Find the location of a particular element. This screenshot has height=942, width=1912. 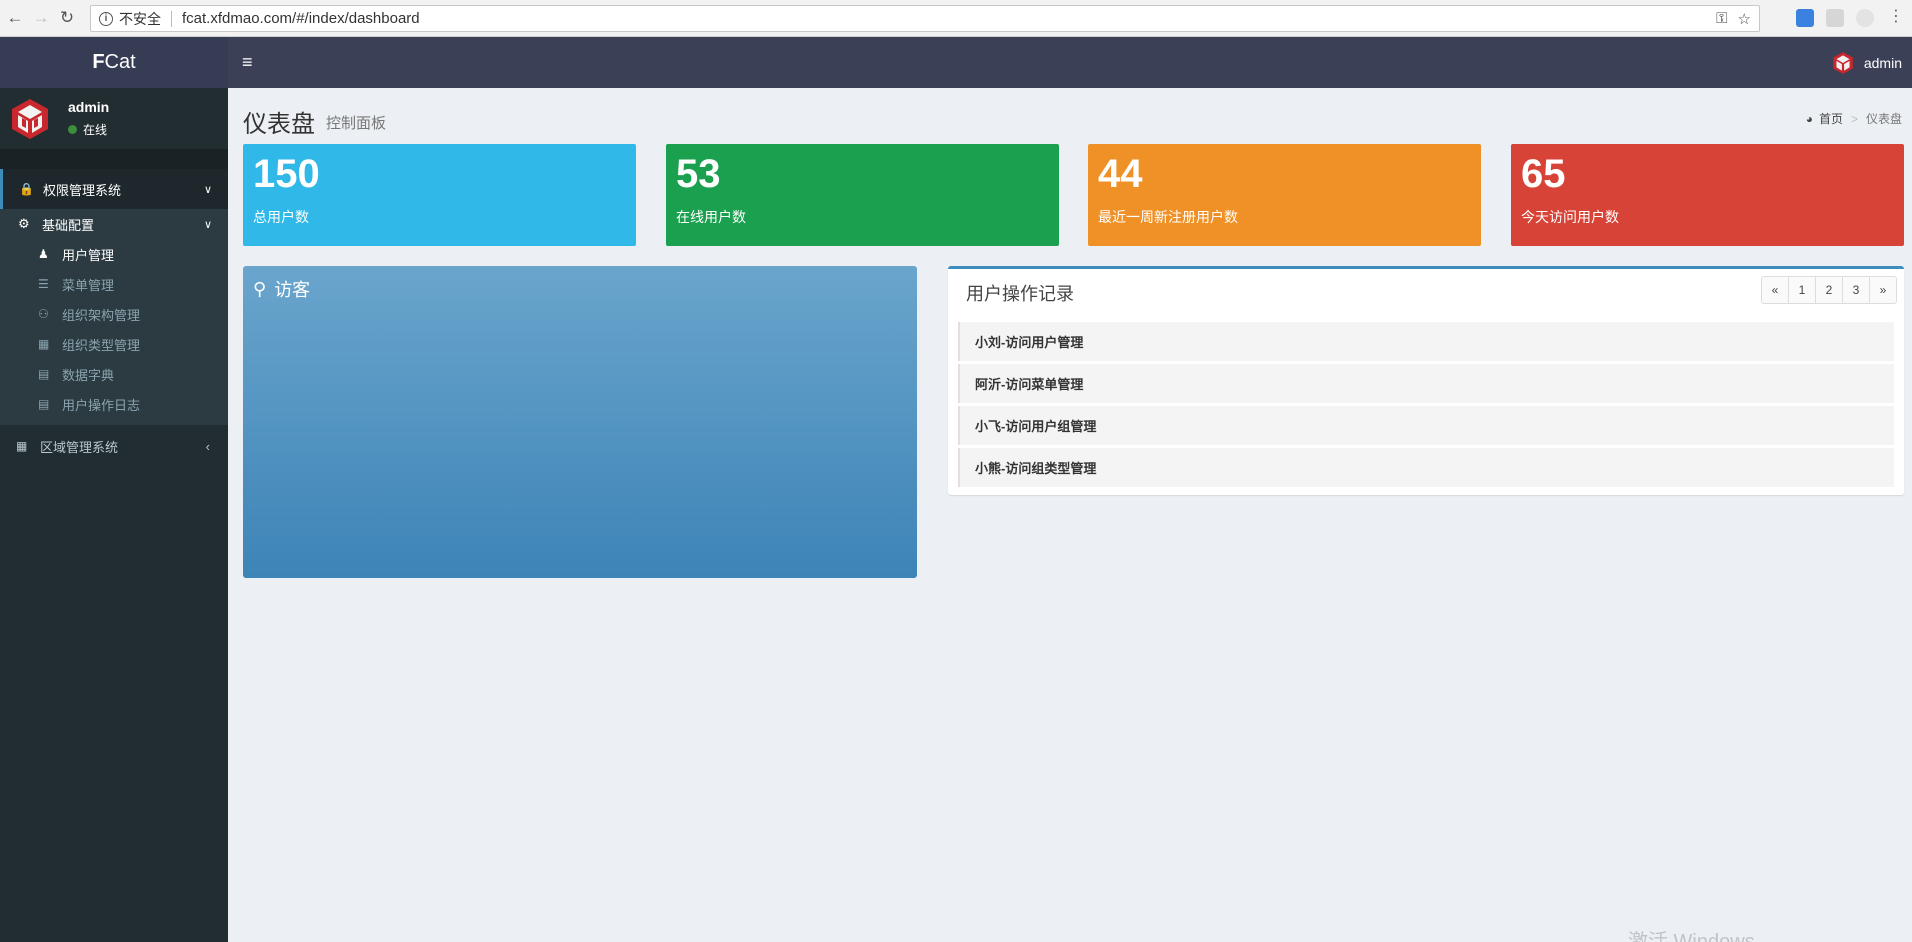

key-icon: ⚿ is located at coordinates (1721, 18).